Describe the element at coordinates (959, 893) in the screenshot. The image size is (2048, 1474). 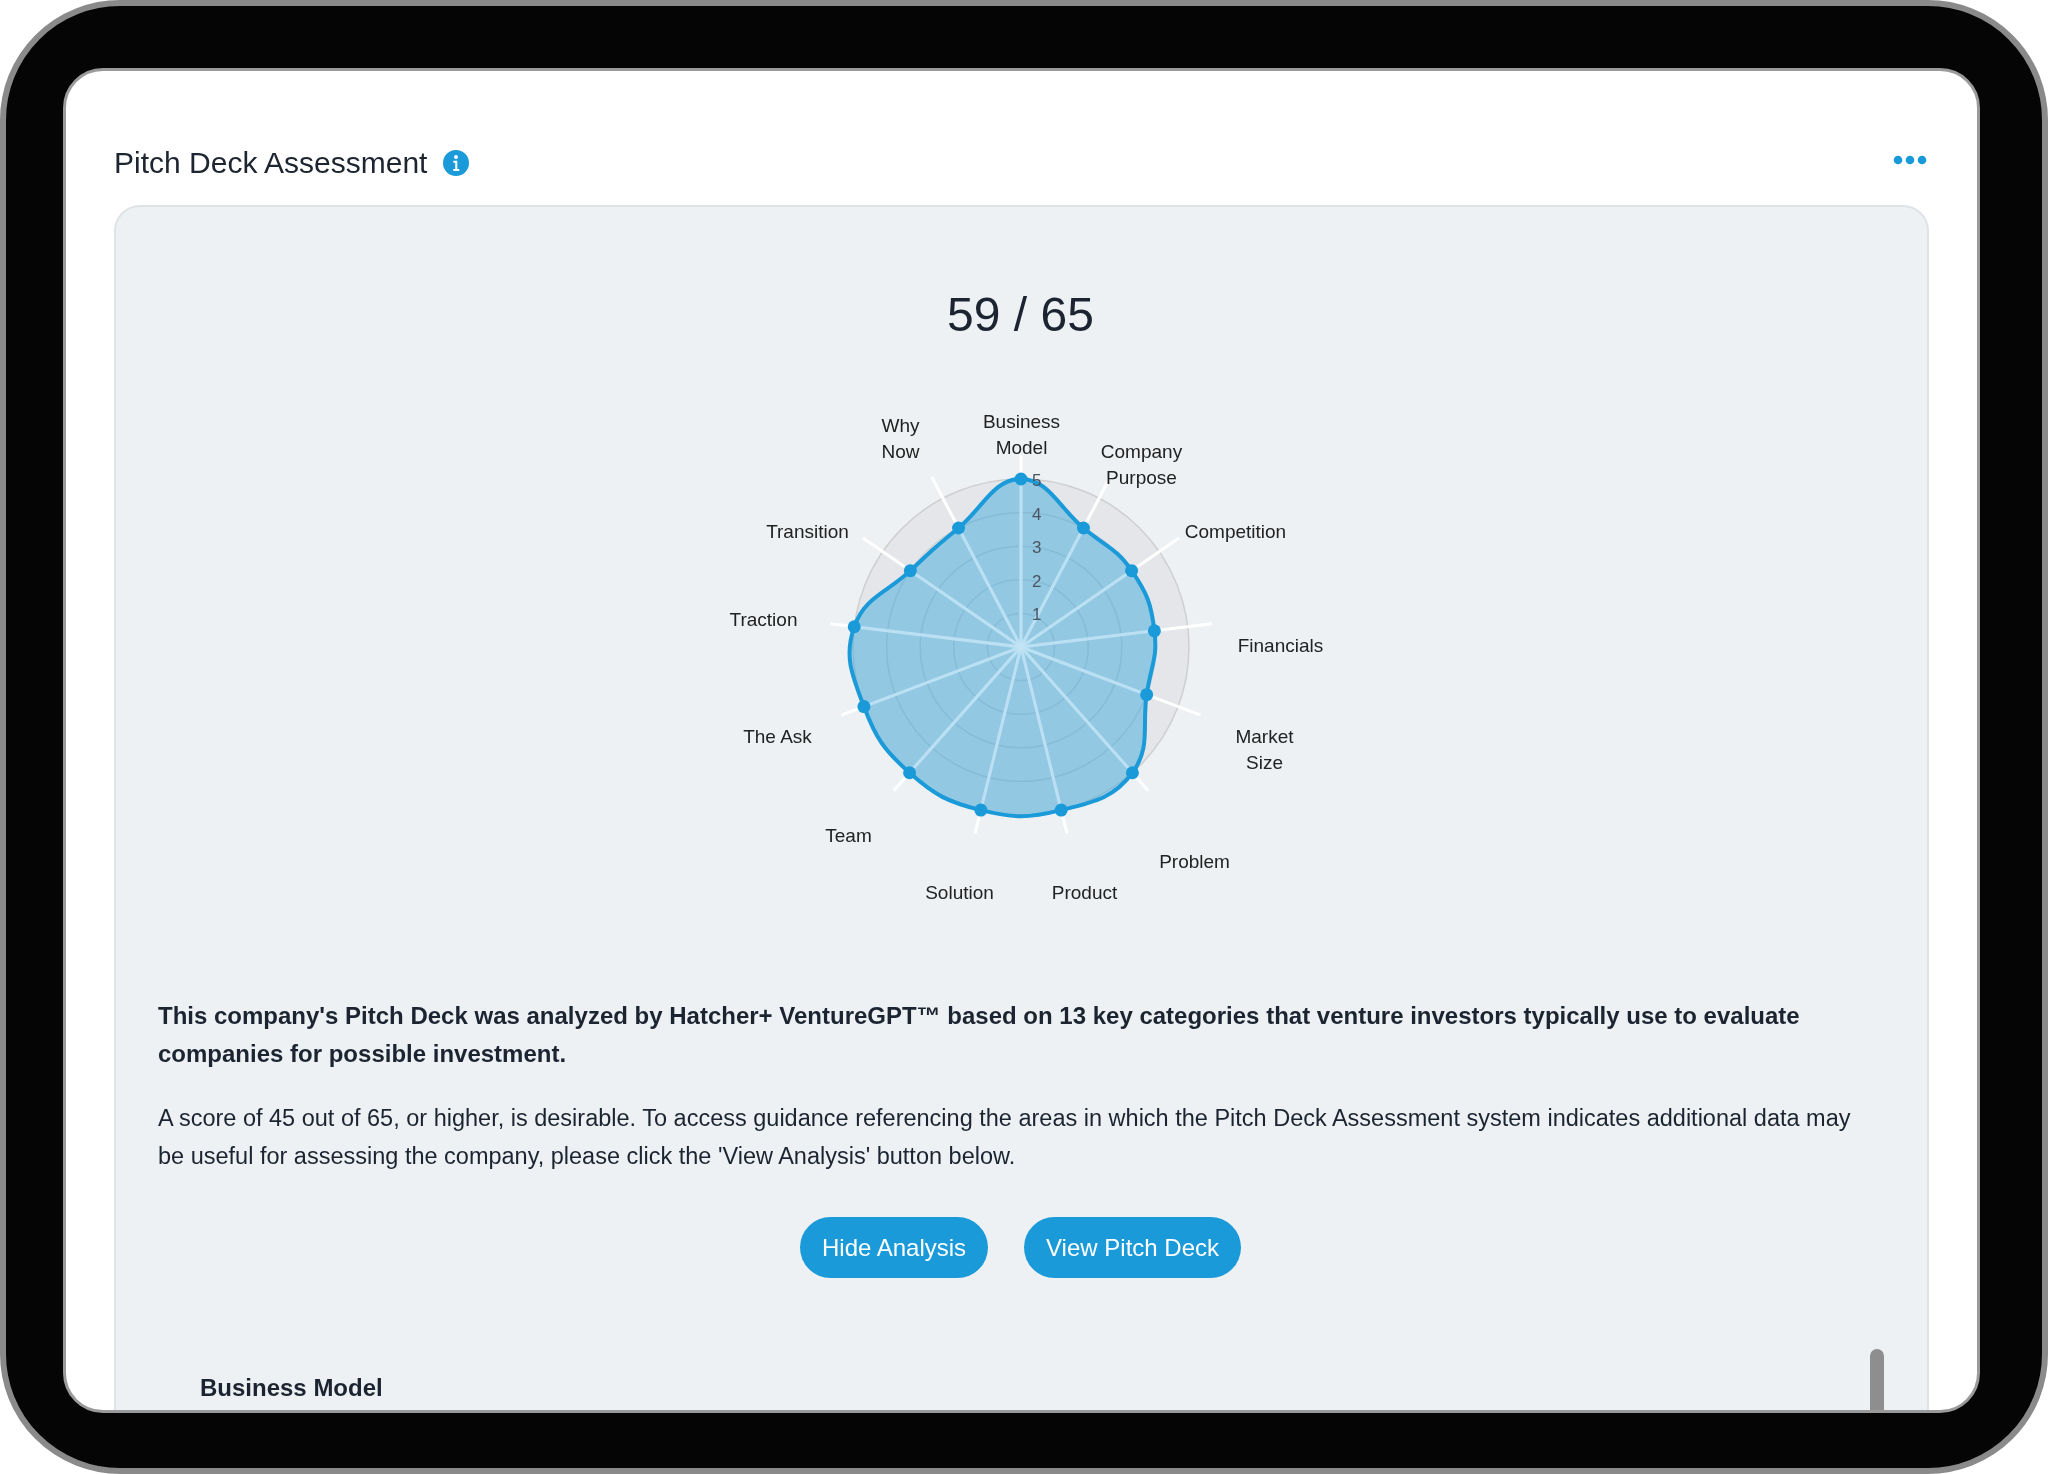
I see `axis-label: Solution` at that location.